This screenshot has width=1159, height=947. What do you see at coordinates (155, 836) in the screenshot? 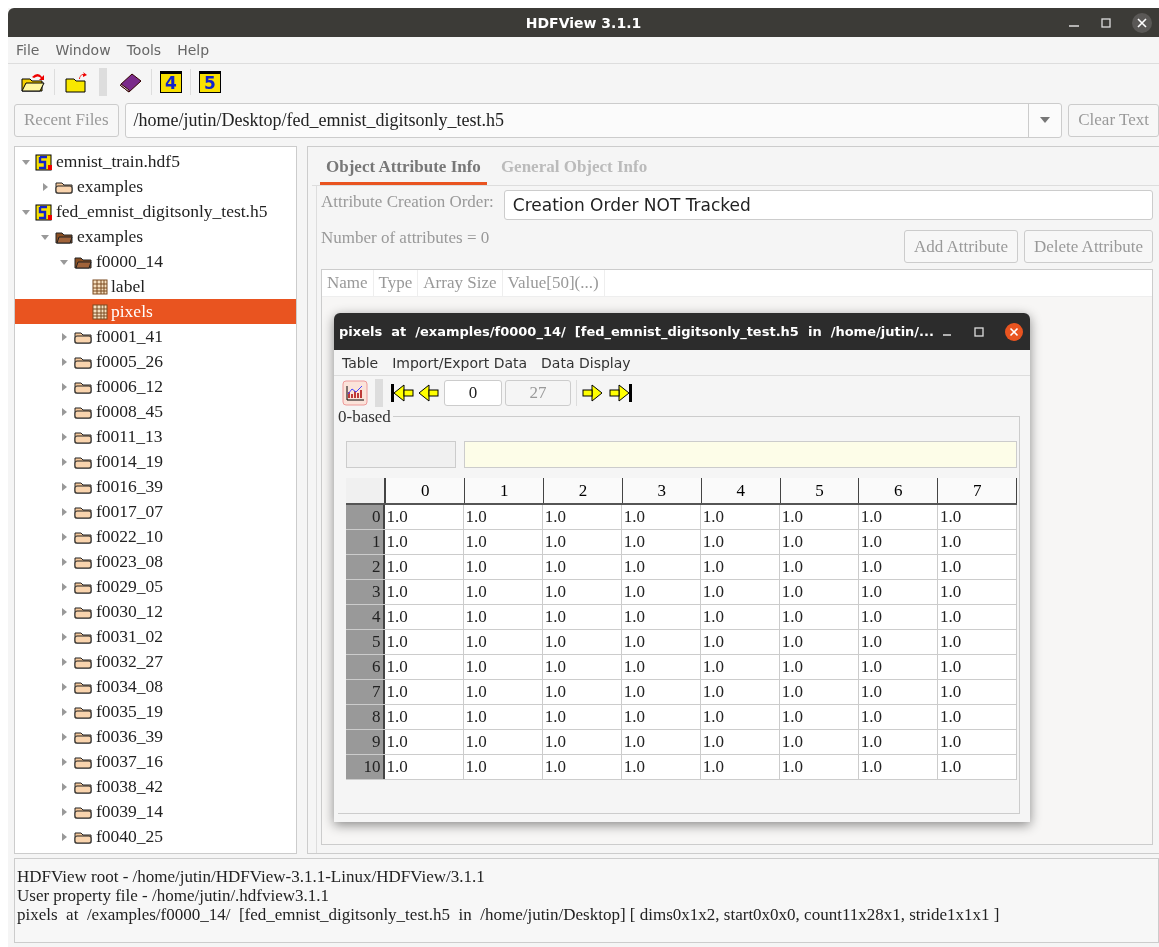
I see `tree-item: f0040_25` at bounding box center [155, 836].